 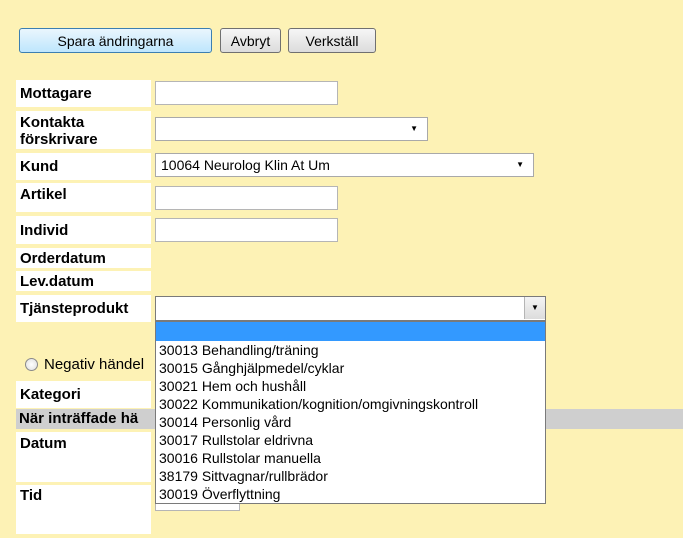 What do you see at coordinates (350, 422) in the screenshot?
I see `dropdown-option: 30014 Personlig vård` at bounding box center [350, 422].